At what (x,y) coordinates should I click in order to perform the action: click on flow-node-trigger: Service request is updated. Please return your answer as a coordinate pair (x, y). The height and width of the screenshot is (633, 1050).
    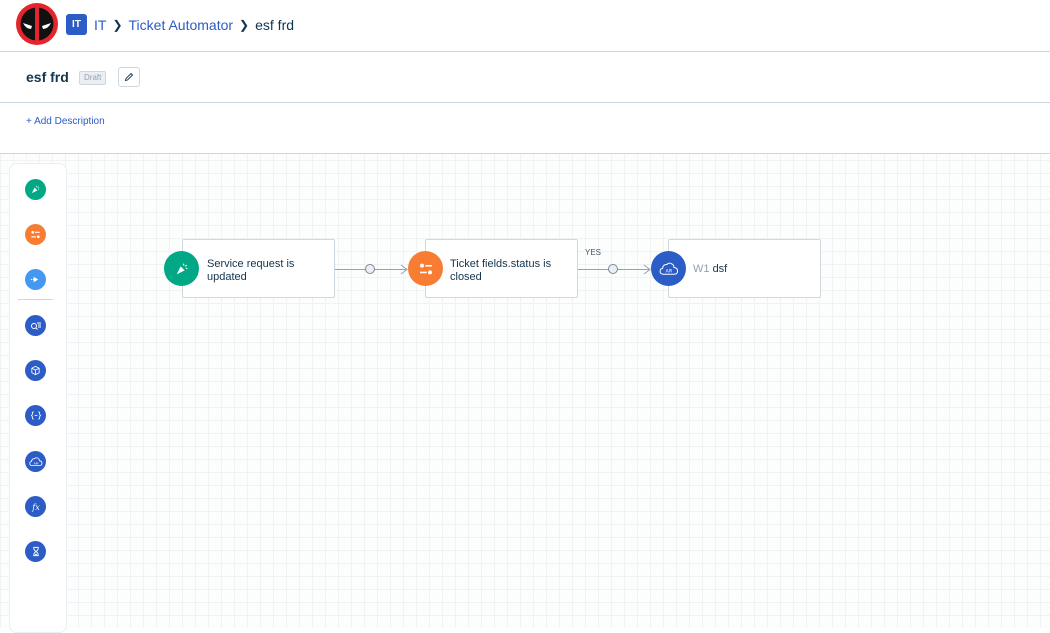
    Looking at the image, I should click on (258, 268).